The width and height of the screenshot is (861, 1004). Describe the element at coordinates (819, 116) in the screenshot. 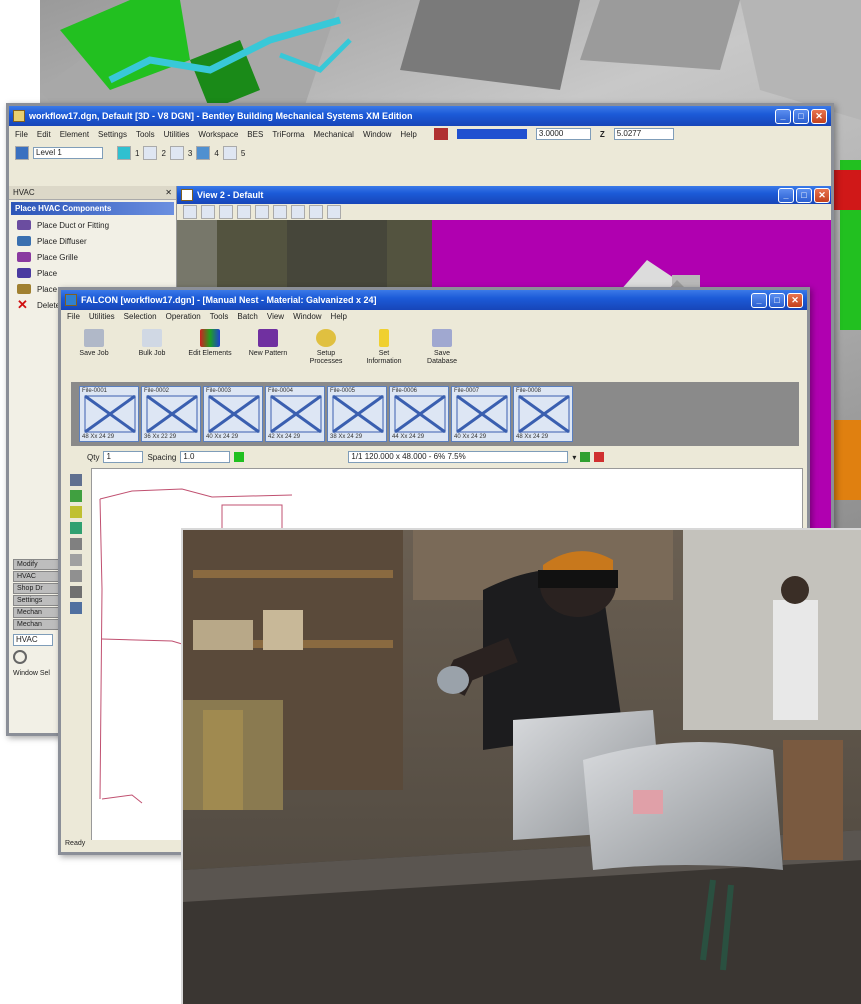

I see `close-button: ✕` at that location.